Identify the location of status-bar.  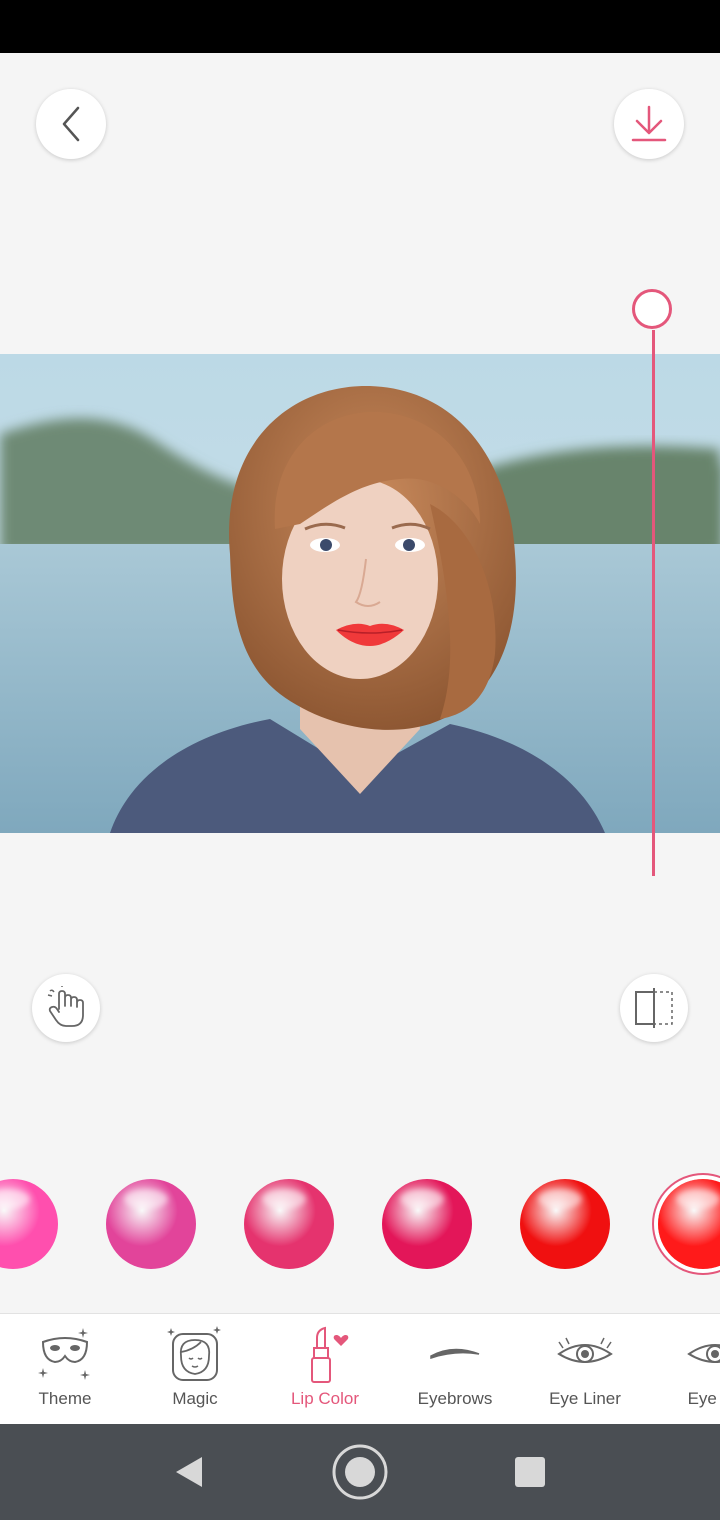
(360, 26).